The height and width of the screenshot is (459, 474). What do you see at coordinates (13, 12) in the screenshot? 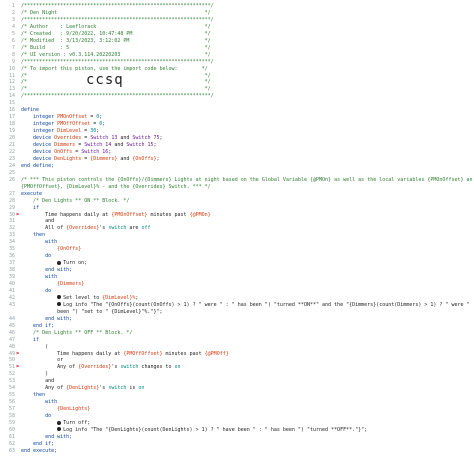
I see `line-number: 2` at bounding box center [13, 12].